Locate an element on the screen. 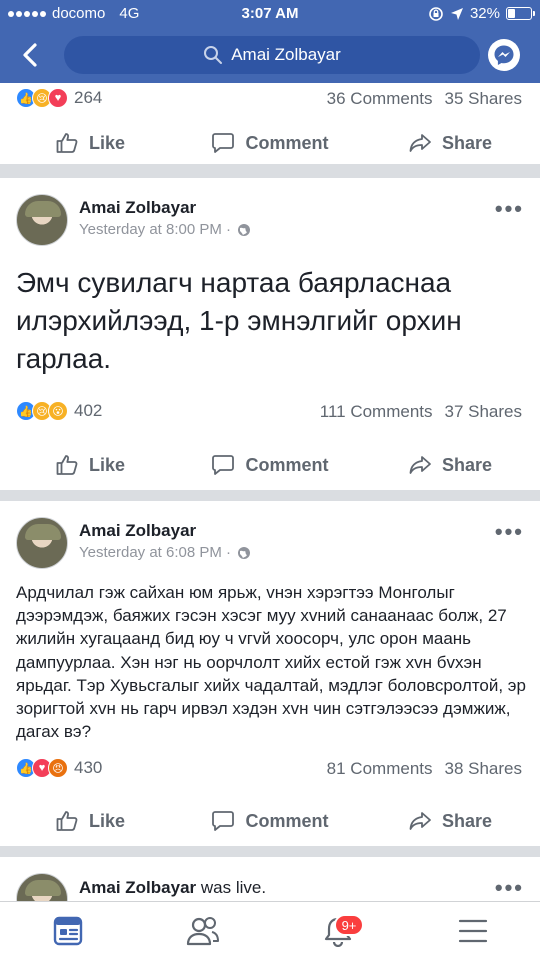  love-reaction-icon: ♥ is located at coordinates (58, 98).